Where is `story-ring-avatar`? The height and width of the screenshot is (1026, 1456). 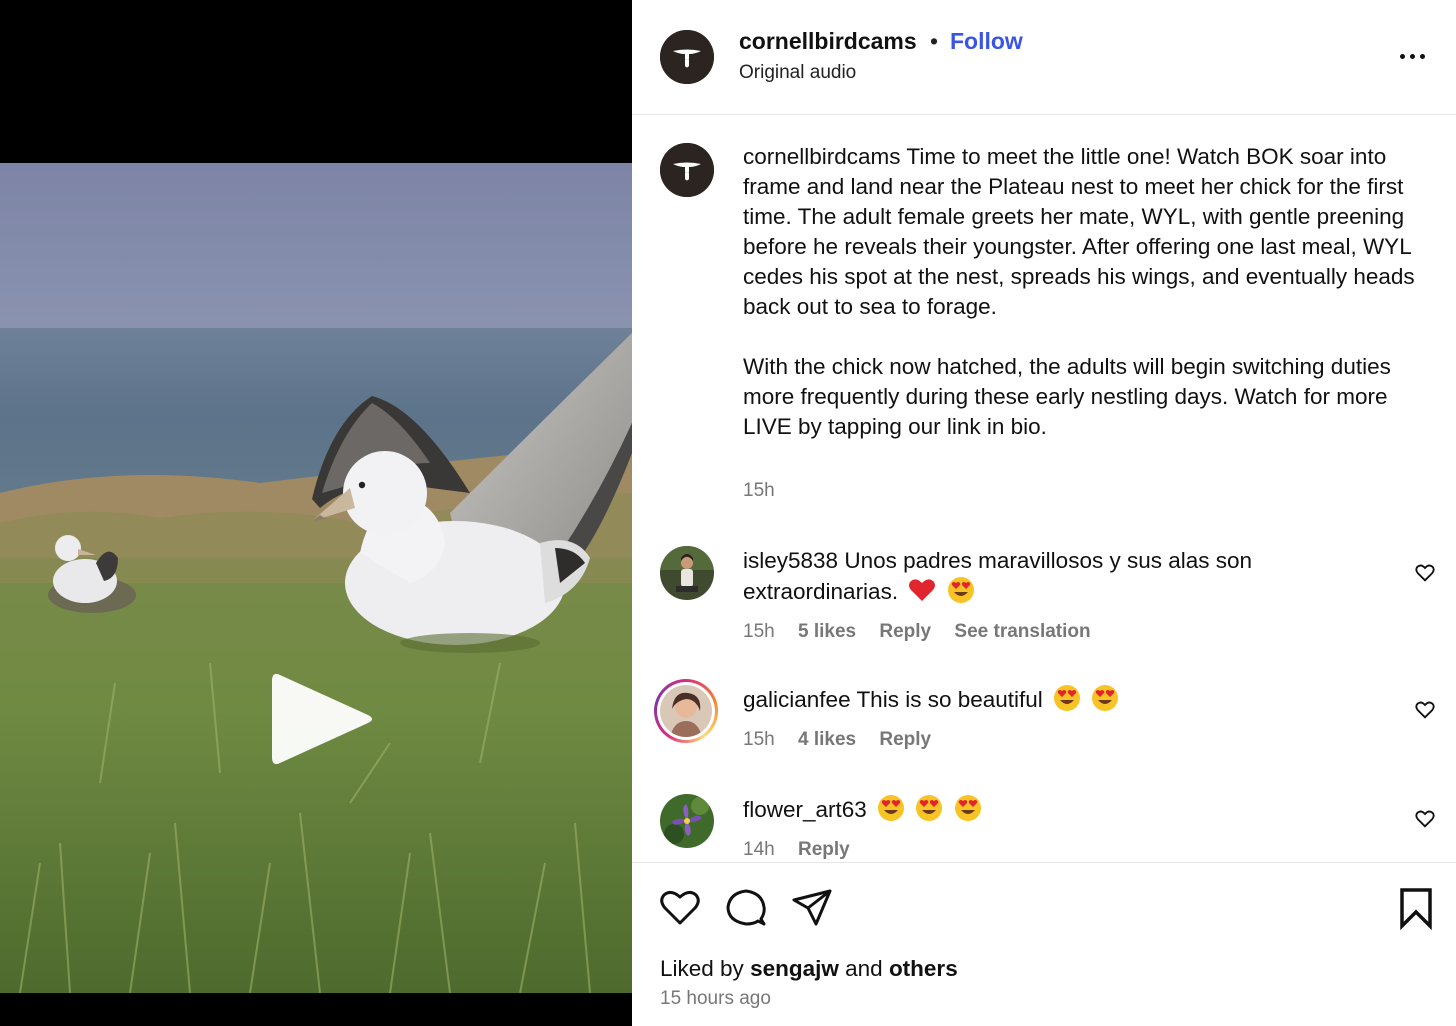 story-ring-avatar is located at coordinates (686, 711).